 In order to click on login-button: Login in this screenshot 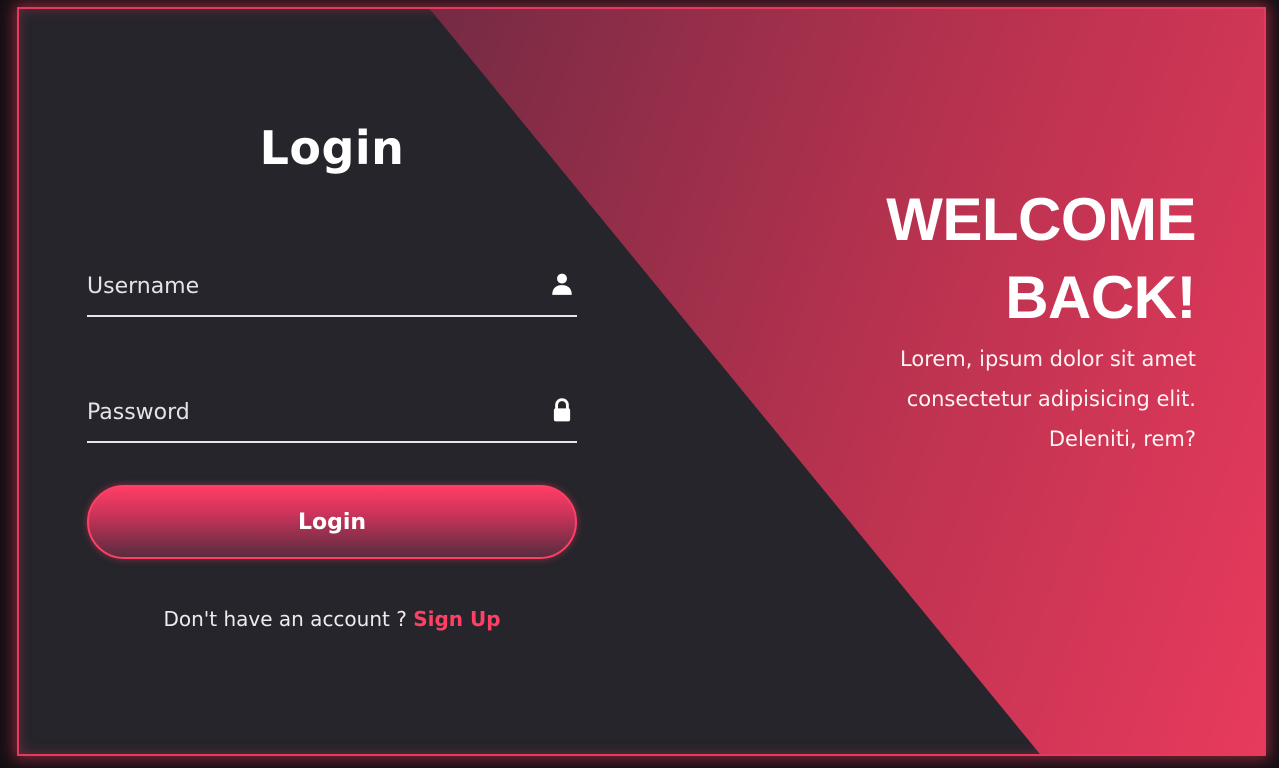, I will do `click(332, 522)`.